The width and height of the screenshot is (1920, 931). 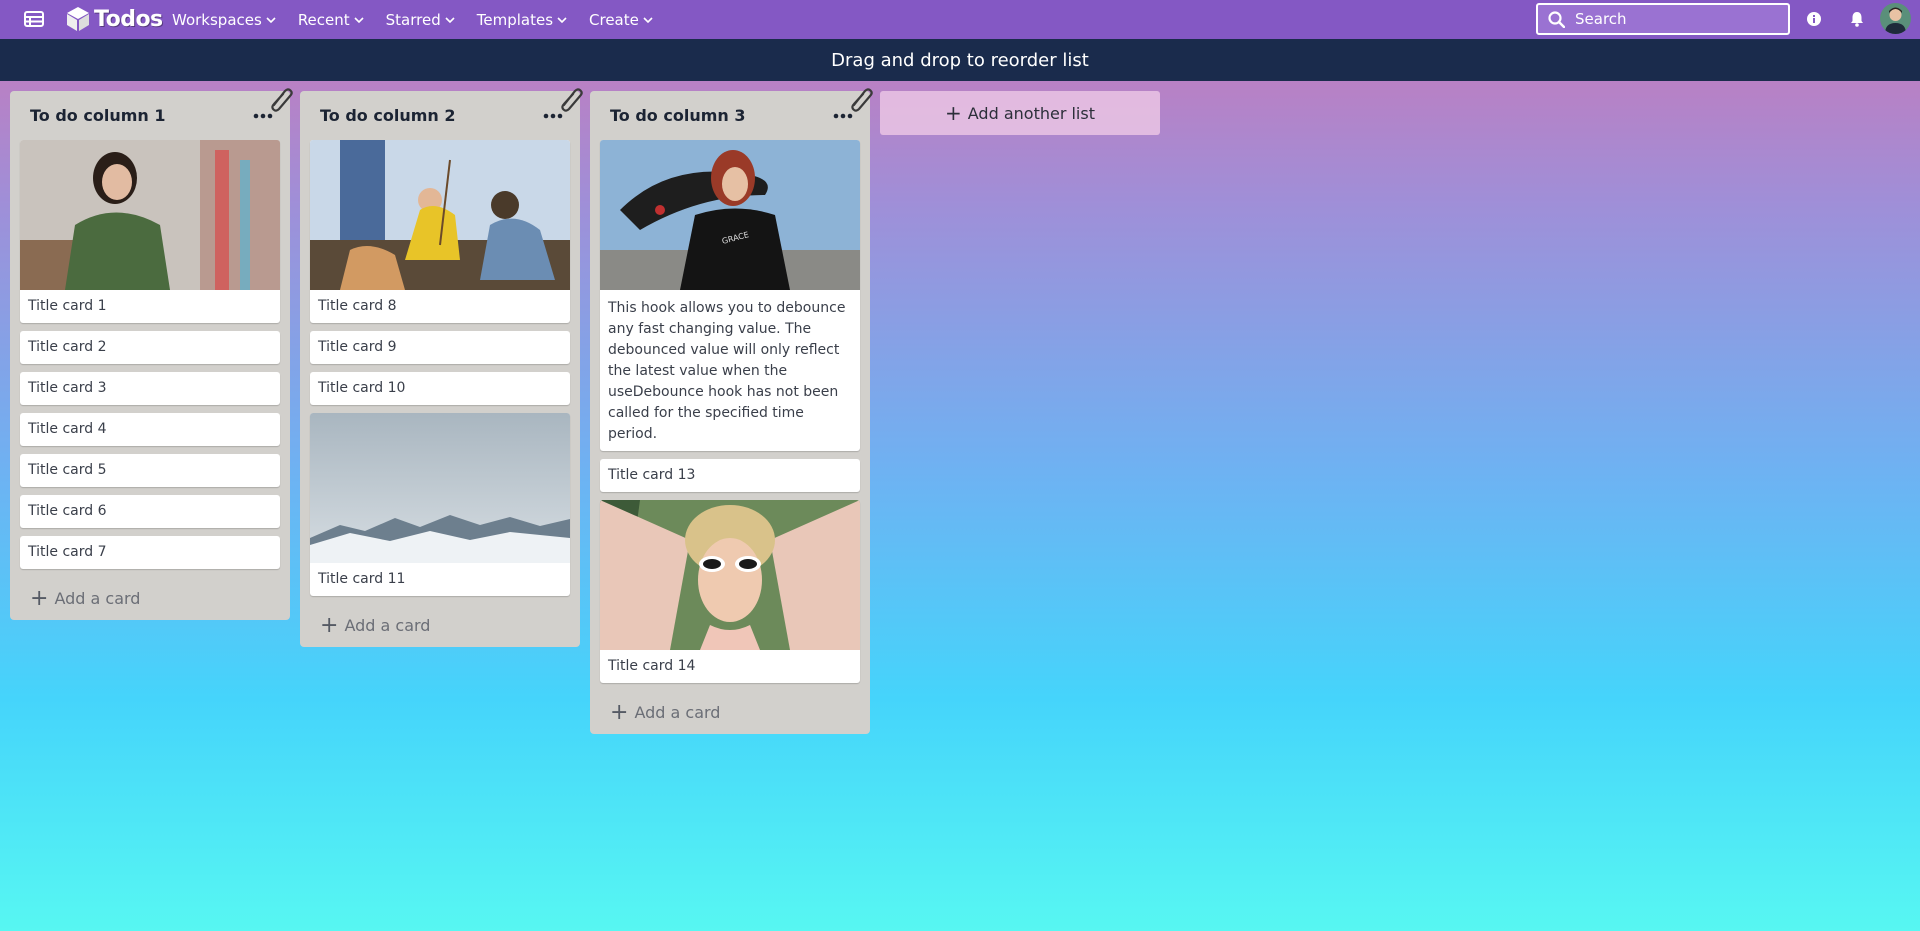 I want to click on info-icon, so click(x=1814, y=19).